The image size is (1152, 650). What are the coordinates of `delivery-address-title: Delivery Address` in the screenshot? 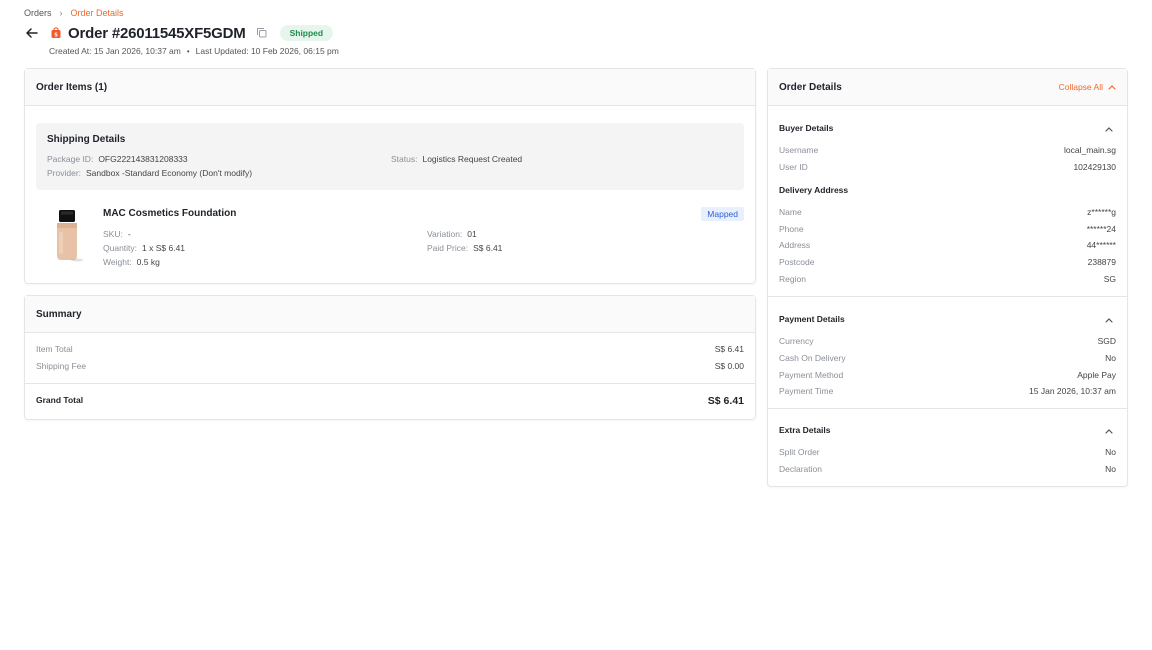 It's located at (814, 190).